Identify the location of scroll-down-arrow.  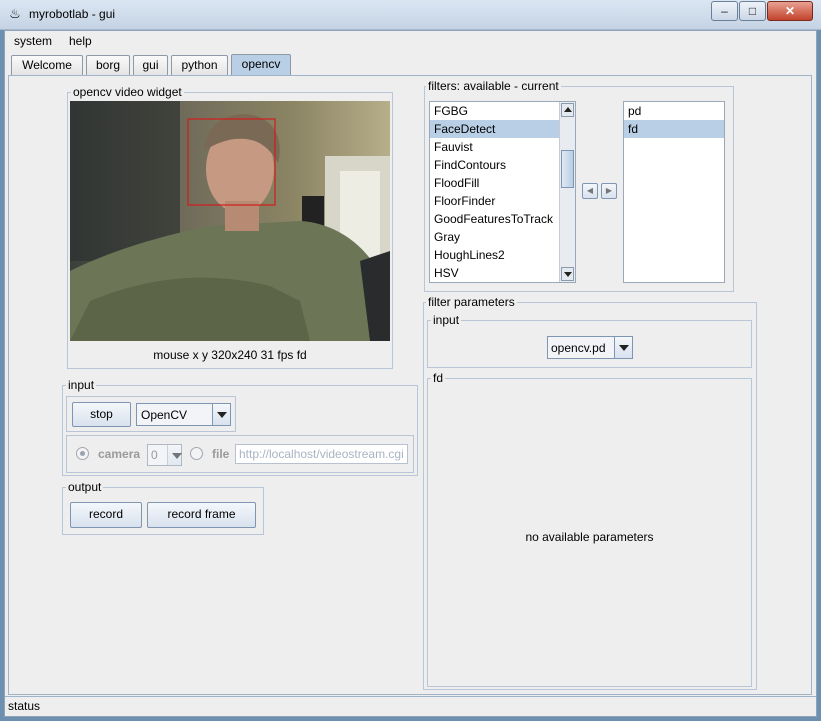
(567, 274).